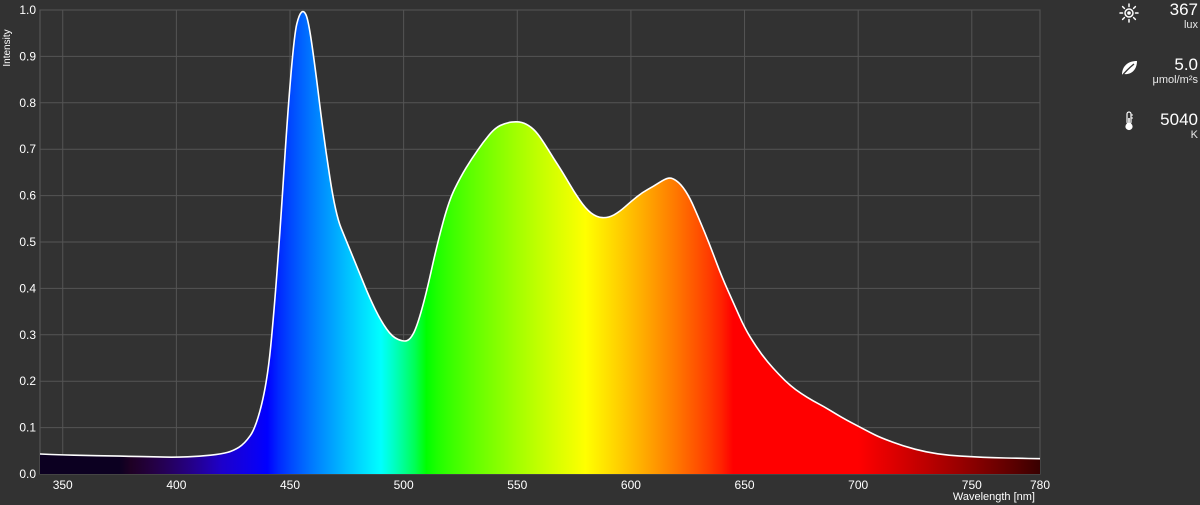 The image size is (1200, 505). I want to click on x-tick-label: 550, so click(517, 485).